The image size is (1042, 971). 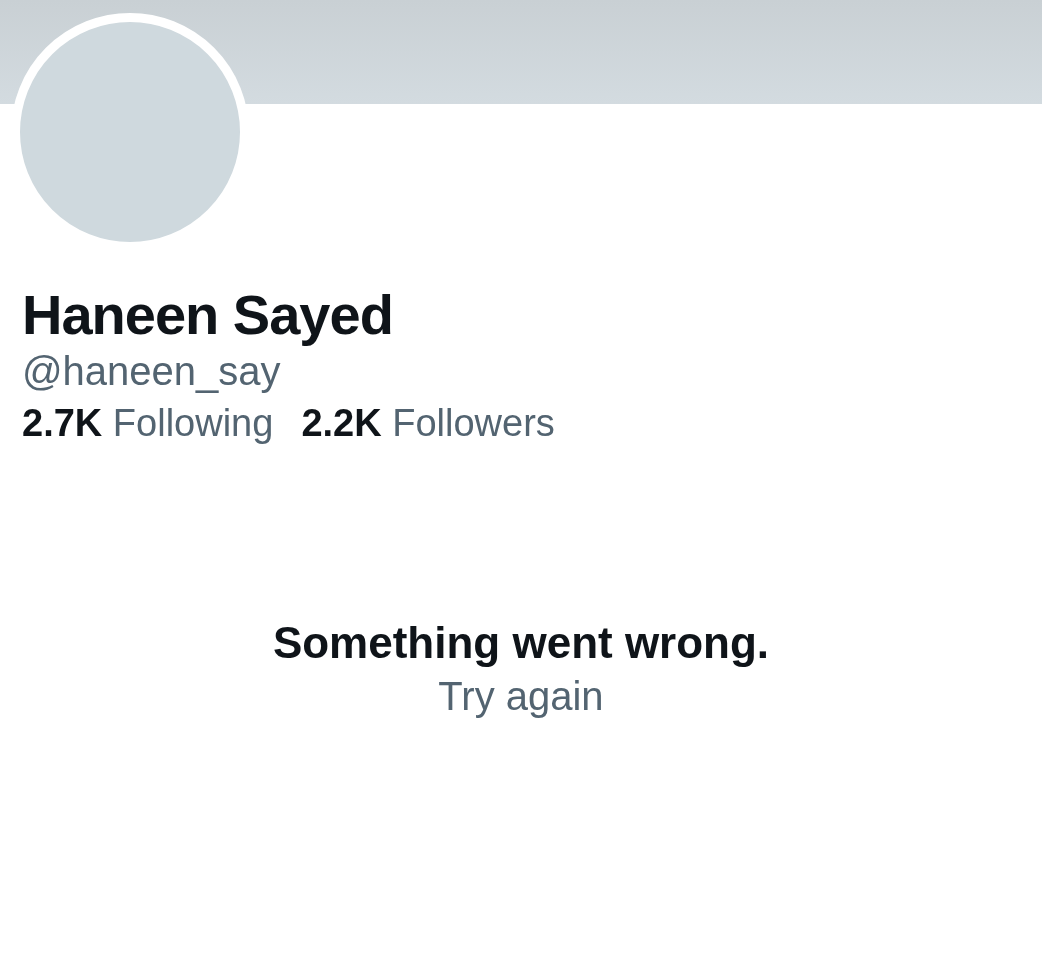 I want to click on stat-link: 2.7K Following, so click(x=148, y=424).